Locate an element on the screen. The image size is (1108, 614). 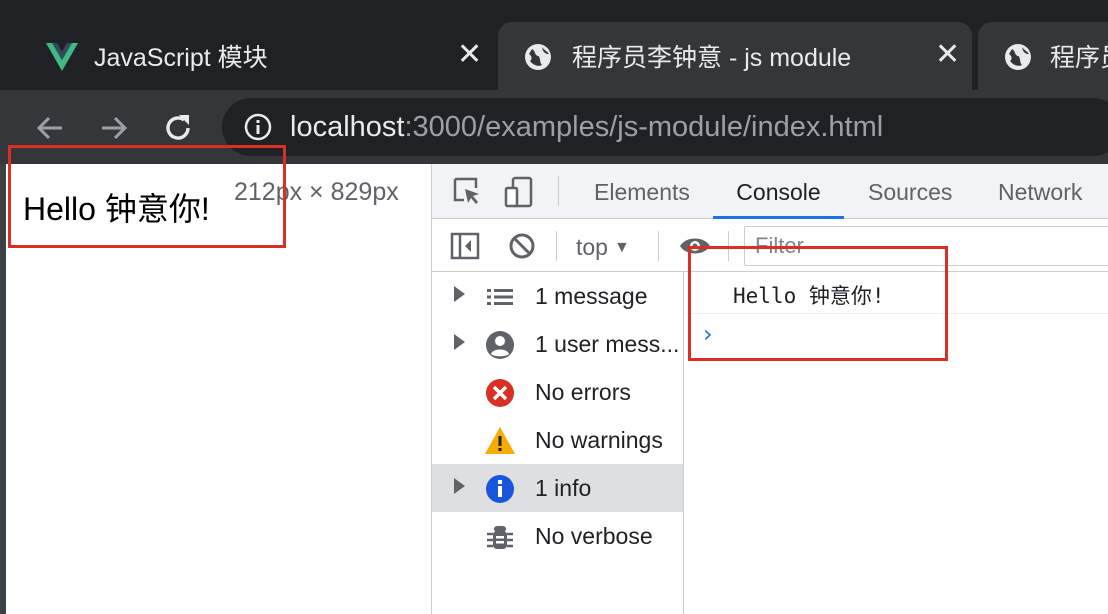
sidebar-toggle-icon is located at coordinates (465, 248).